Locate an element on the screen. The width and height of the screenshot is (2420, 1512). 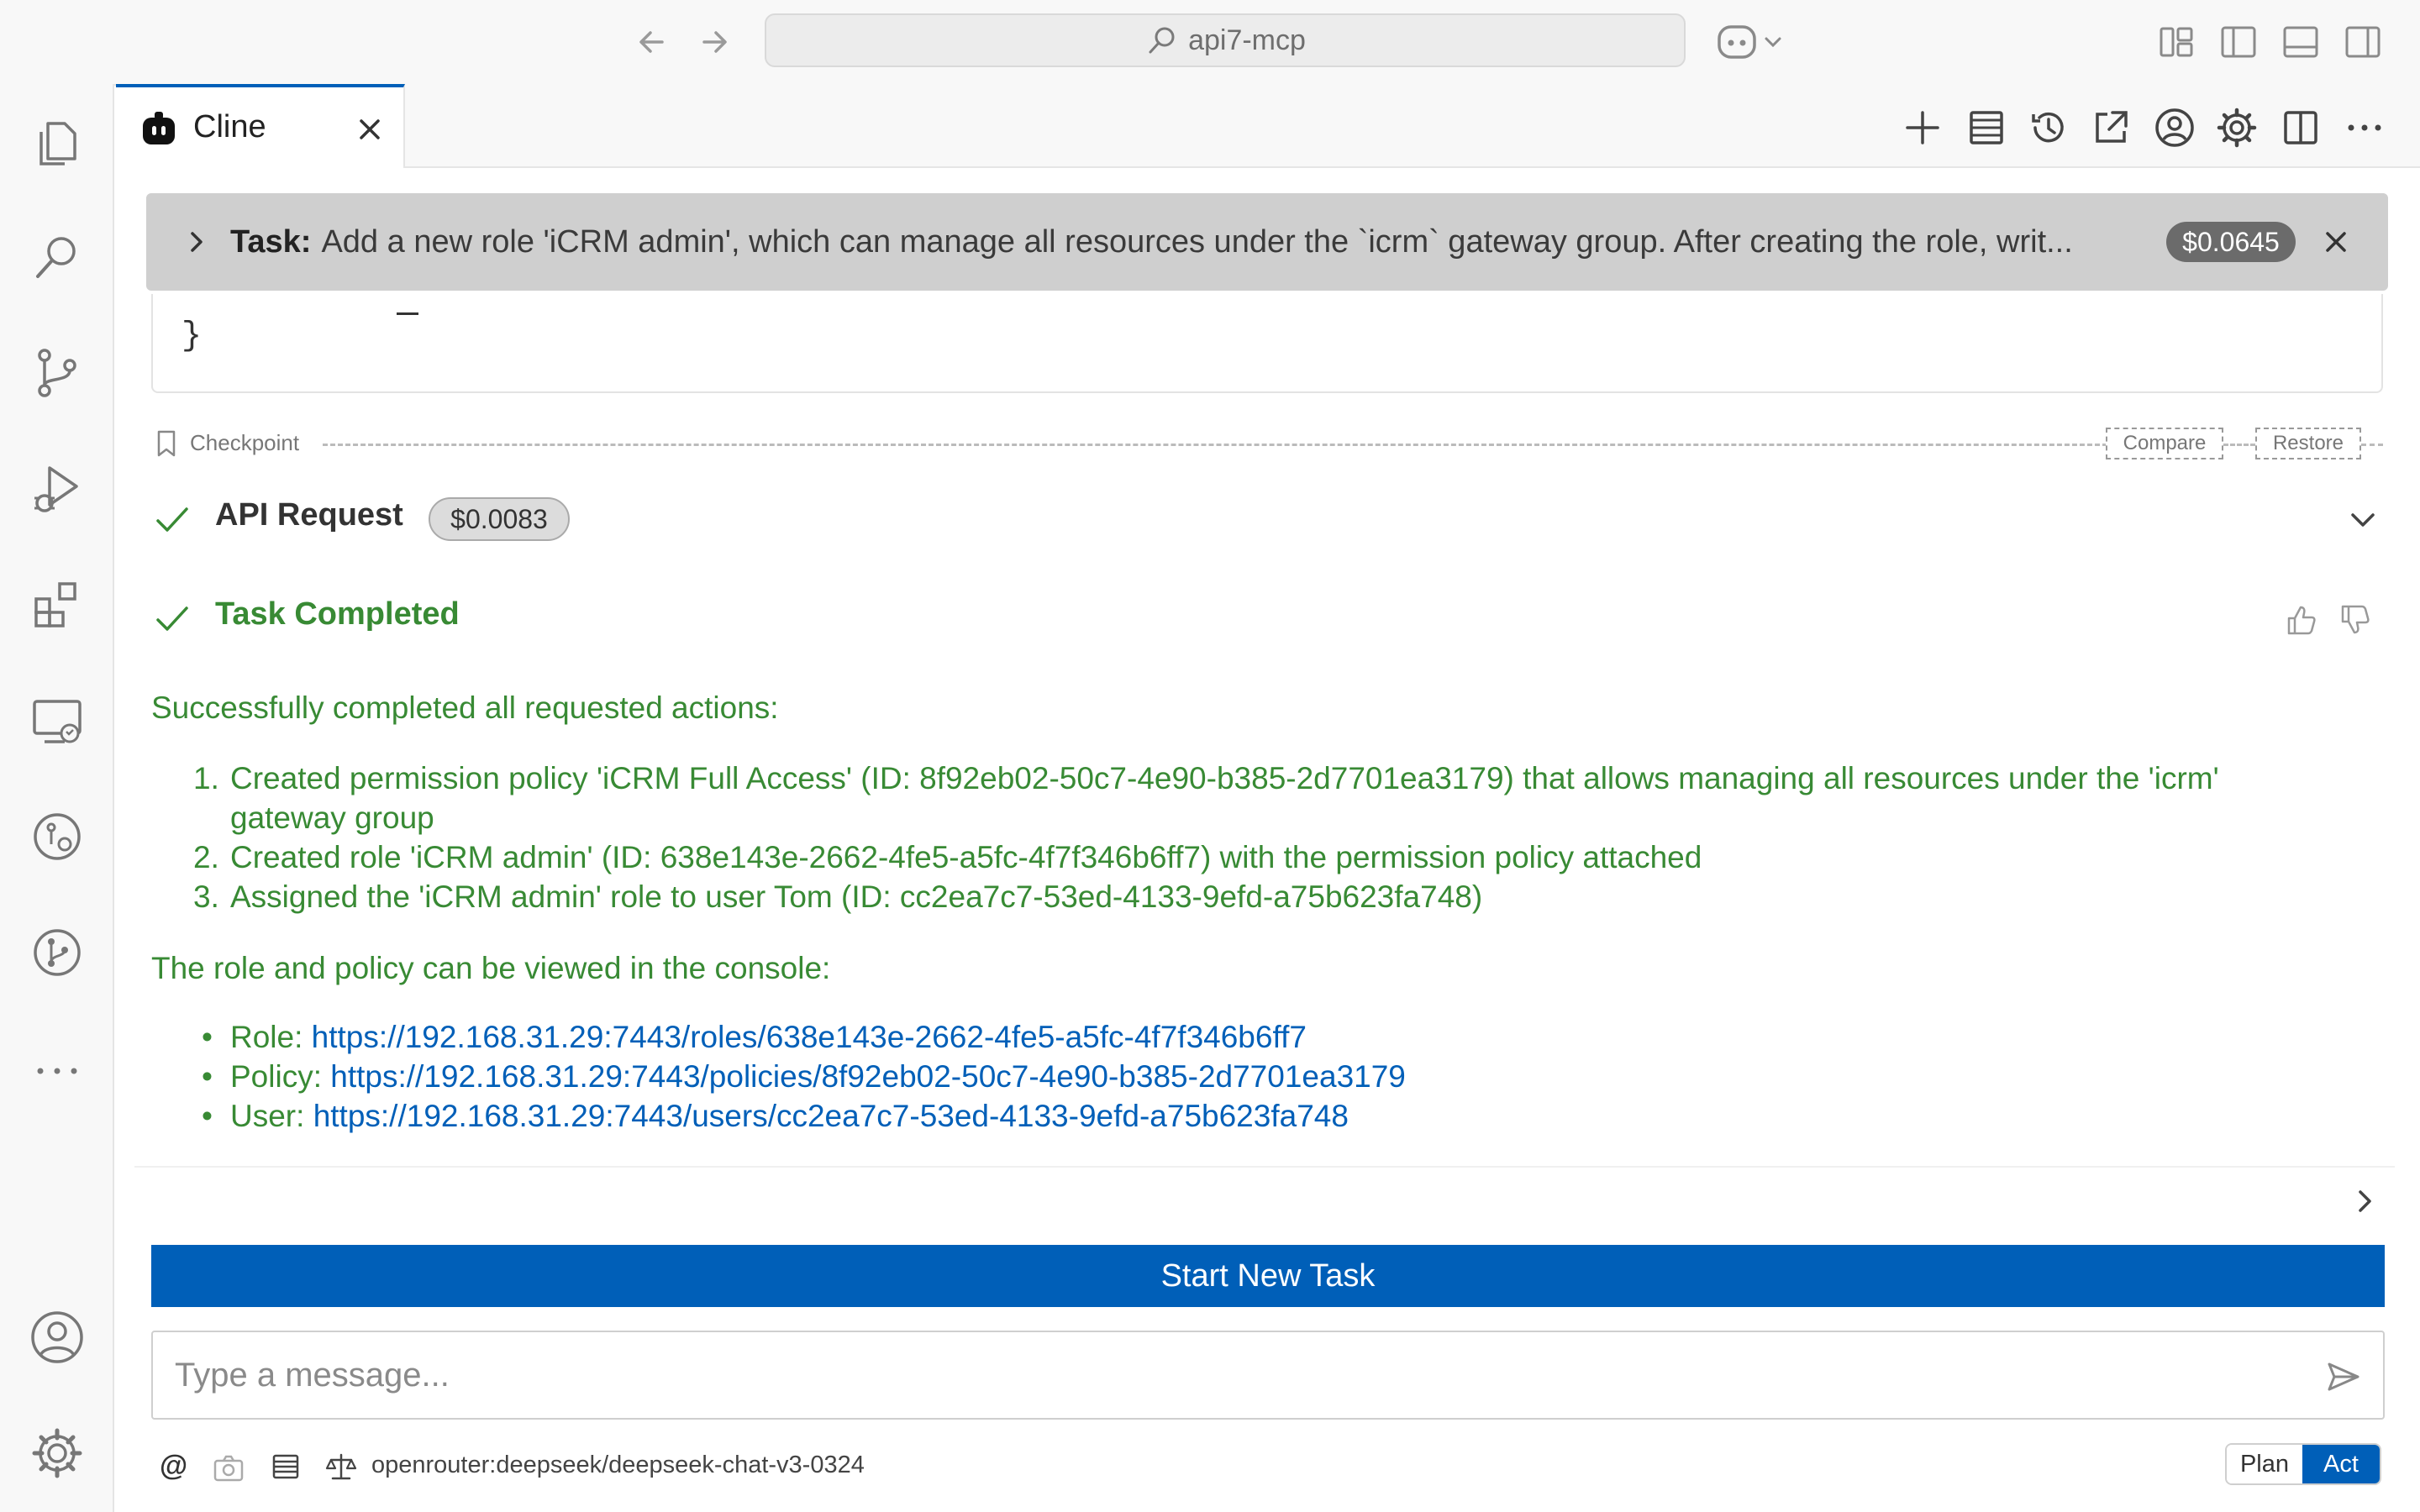
check-icon-completed is located at coordinates (172, 619).